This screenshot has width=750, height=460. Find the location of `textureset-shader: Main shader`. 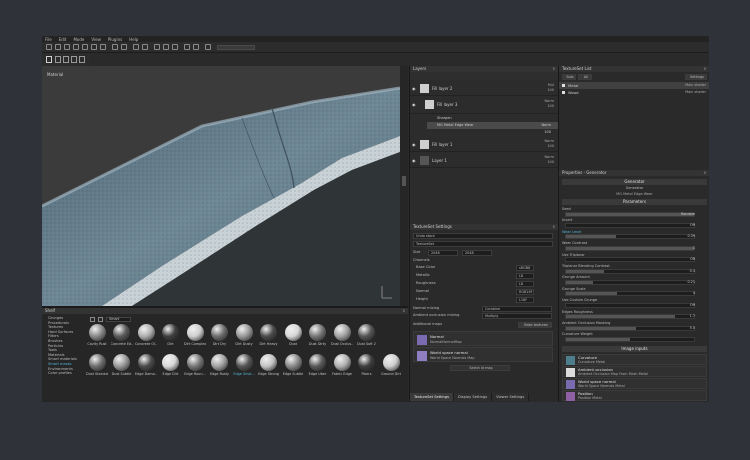

textureset-shader: Main shader is located at coordinates (695, 92).